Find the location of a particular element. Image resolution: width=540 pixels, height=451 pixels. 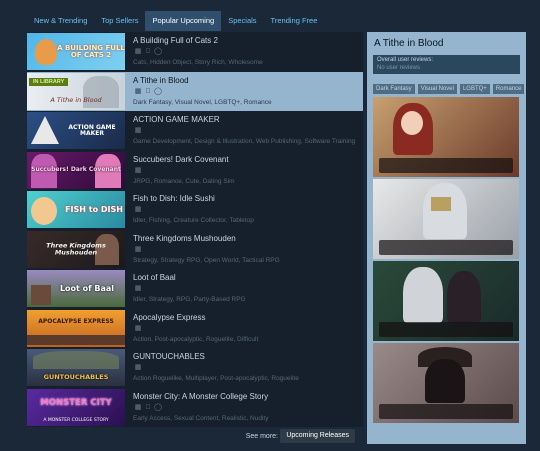

game-capsule-image: GUNTOUCHABLES is located at coordinates (76, 367).